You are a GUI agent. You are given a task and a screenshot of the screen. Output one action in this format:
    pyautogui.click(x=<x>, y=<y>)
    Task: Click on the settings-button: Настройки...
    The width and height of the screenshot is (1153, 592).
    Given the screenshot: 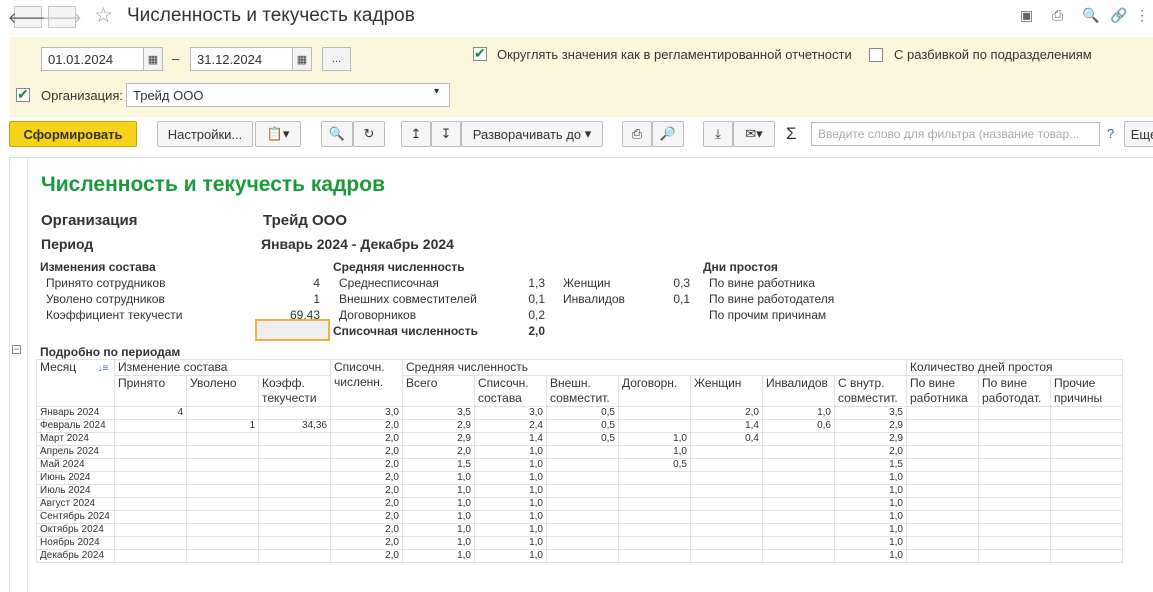 What is the action you would take?
    pyautogui.click(x=205, y=134)
    